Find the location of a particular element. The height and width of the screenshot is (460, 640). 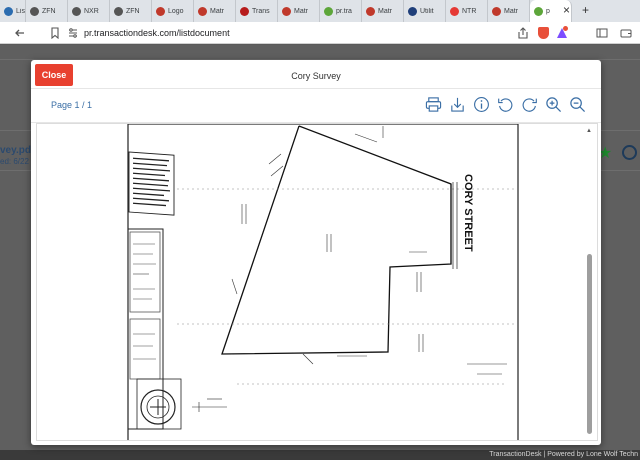

page-indicator: Page 1 / 1 is located at coordinates (72, 105).